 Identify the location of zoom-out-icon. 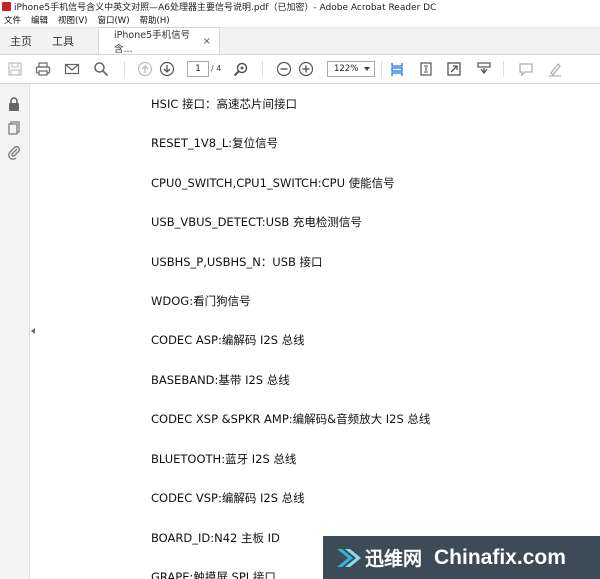
(284, 69).